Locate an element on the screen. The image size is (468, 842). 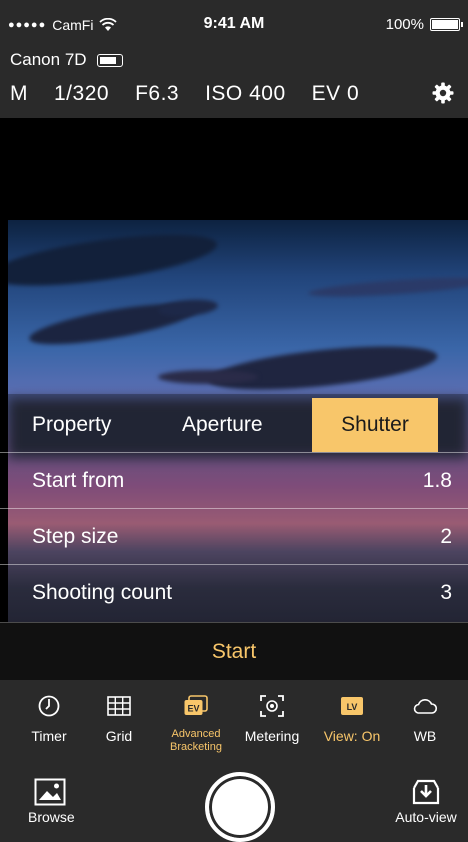
status-right: 100% is located at coordinates (424, 24).